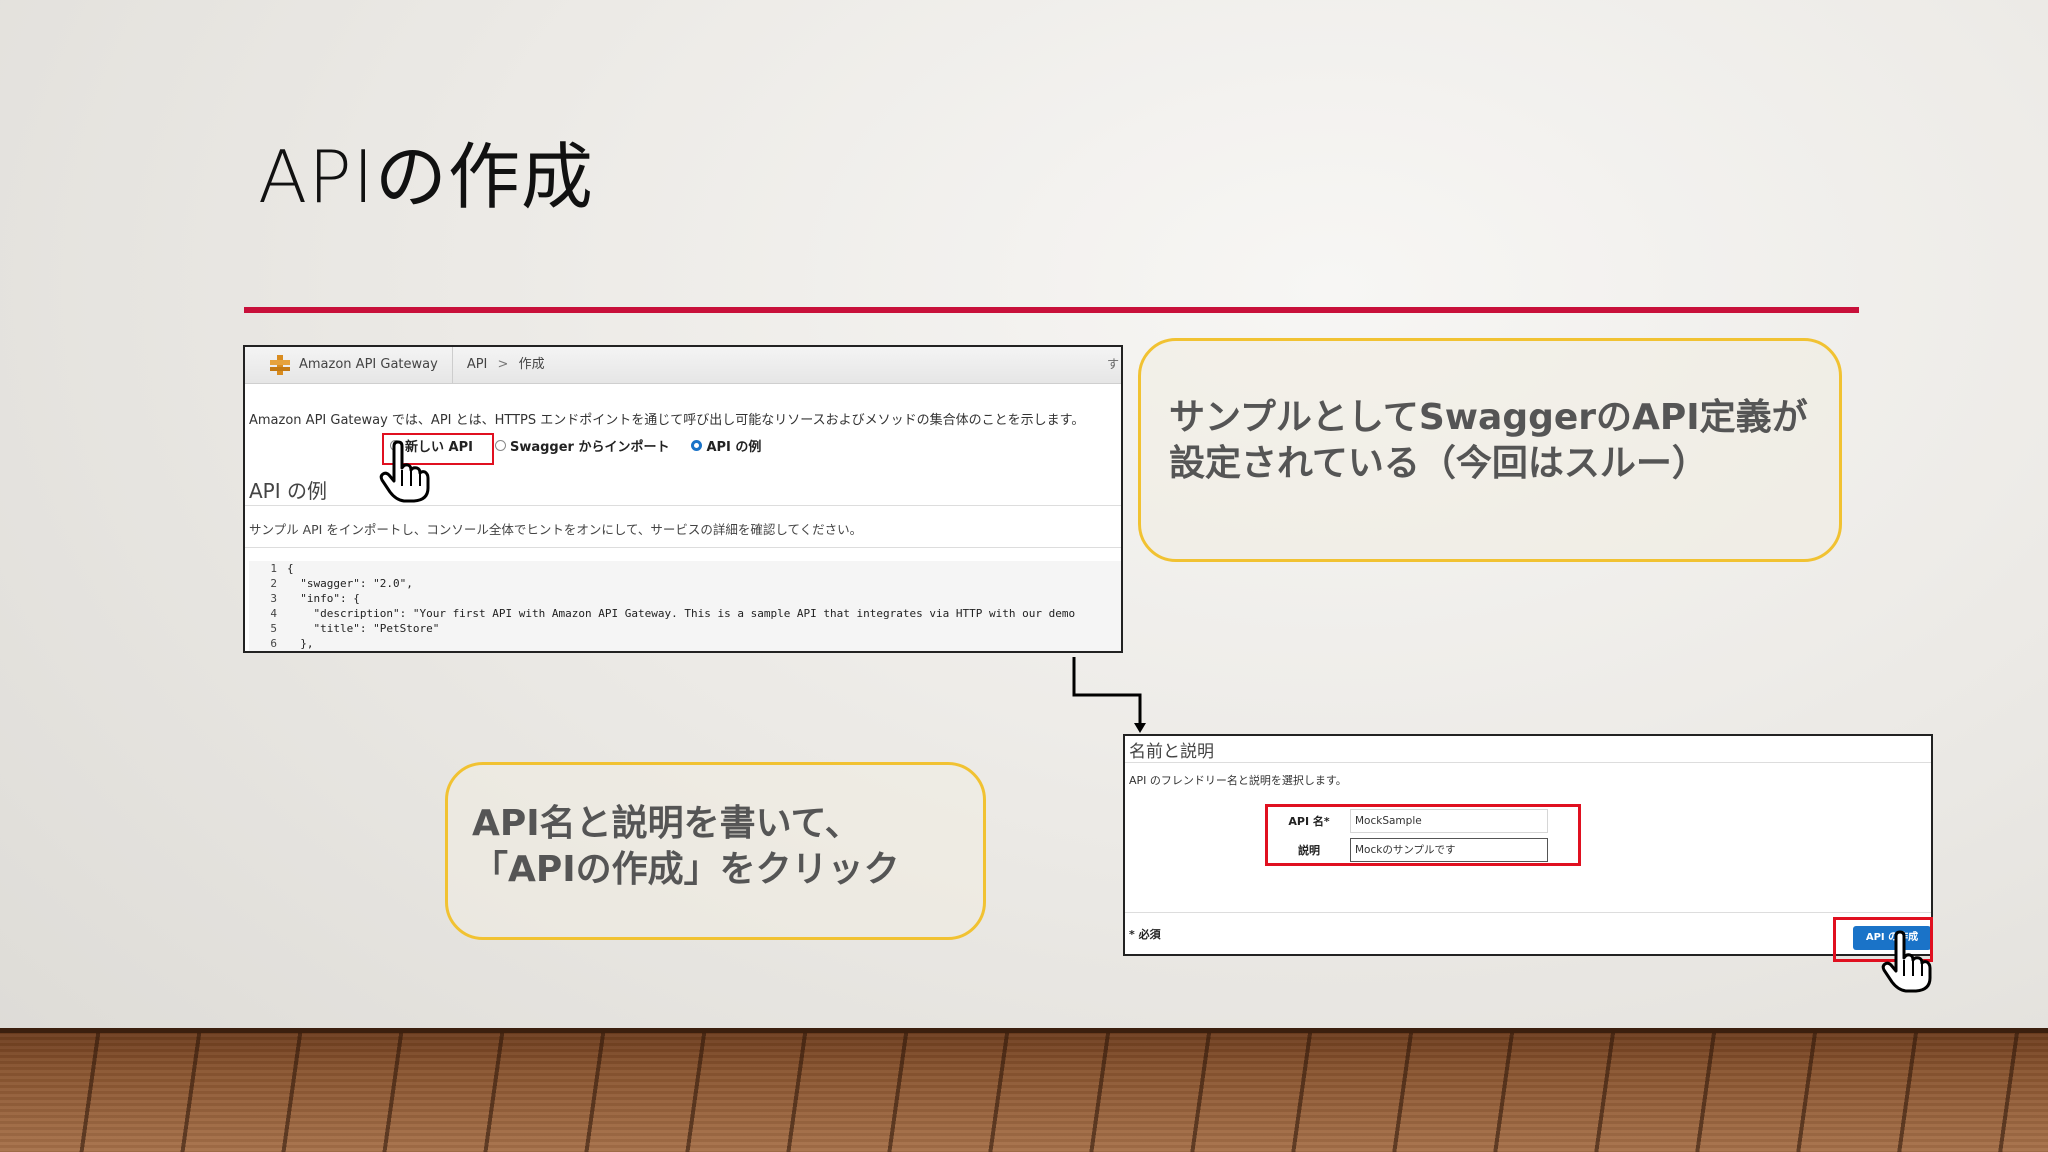 The height and width of the screenshot is (1152, 2048). I want to click on line-number: 1, so click(273, 568).